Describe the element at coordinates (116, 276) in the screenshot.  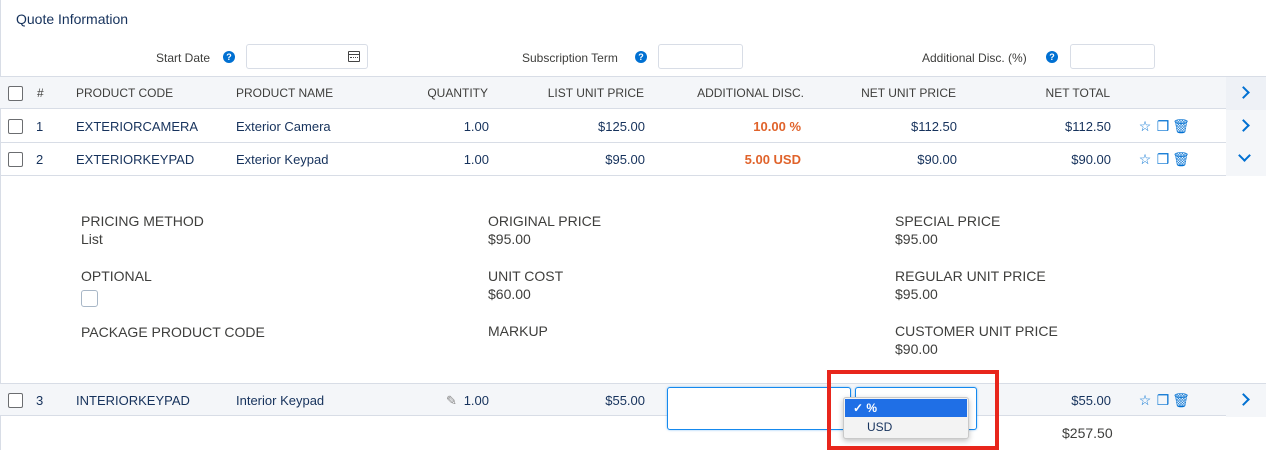
I see `optional-label: OPTIONAL` at that location.